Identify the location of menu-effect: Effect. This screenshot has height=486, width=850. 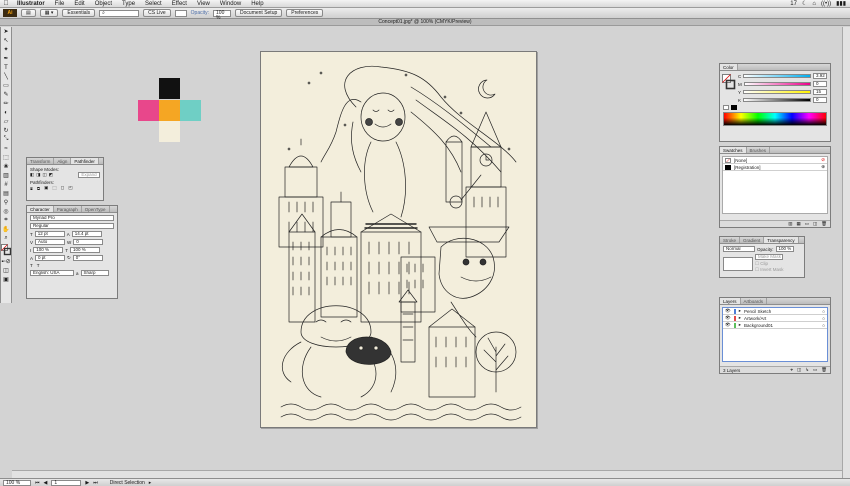
(179, 4).